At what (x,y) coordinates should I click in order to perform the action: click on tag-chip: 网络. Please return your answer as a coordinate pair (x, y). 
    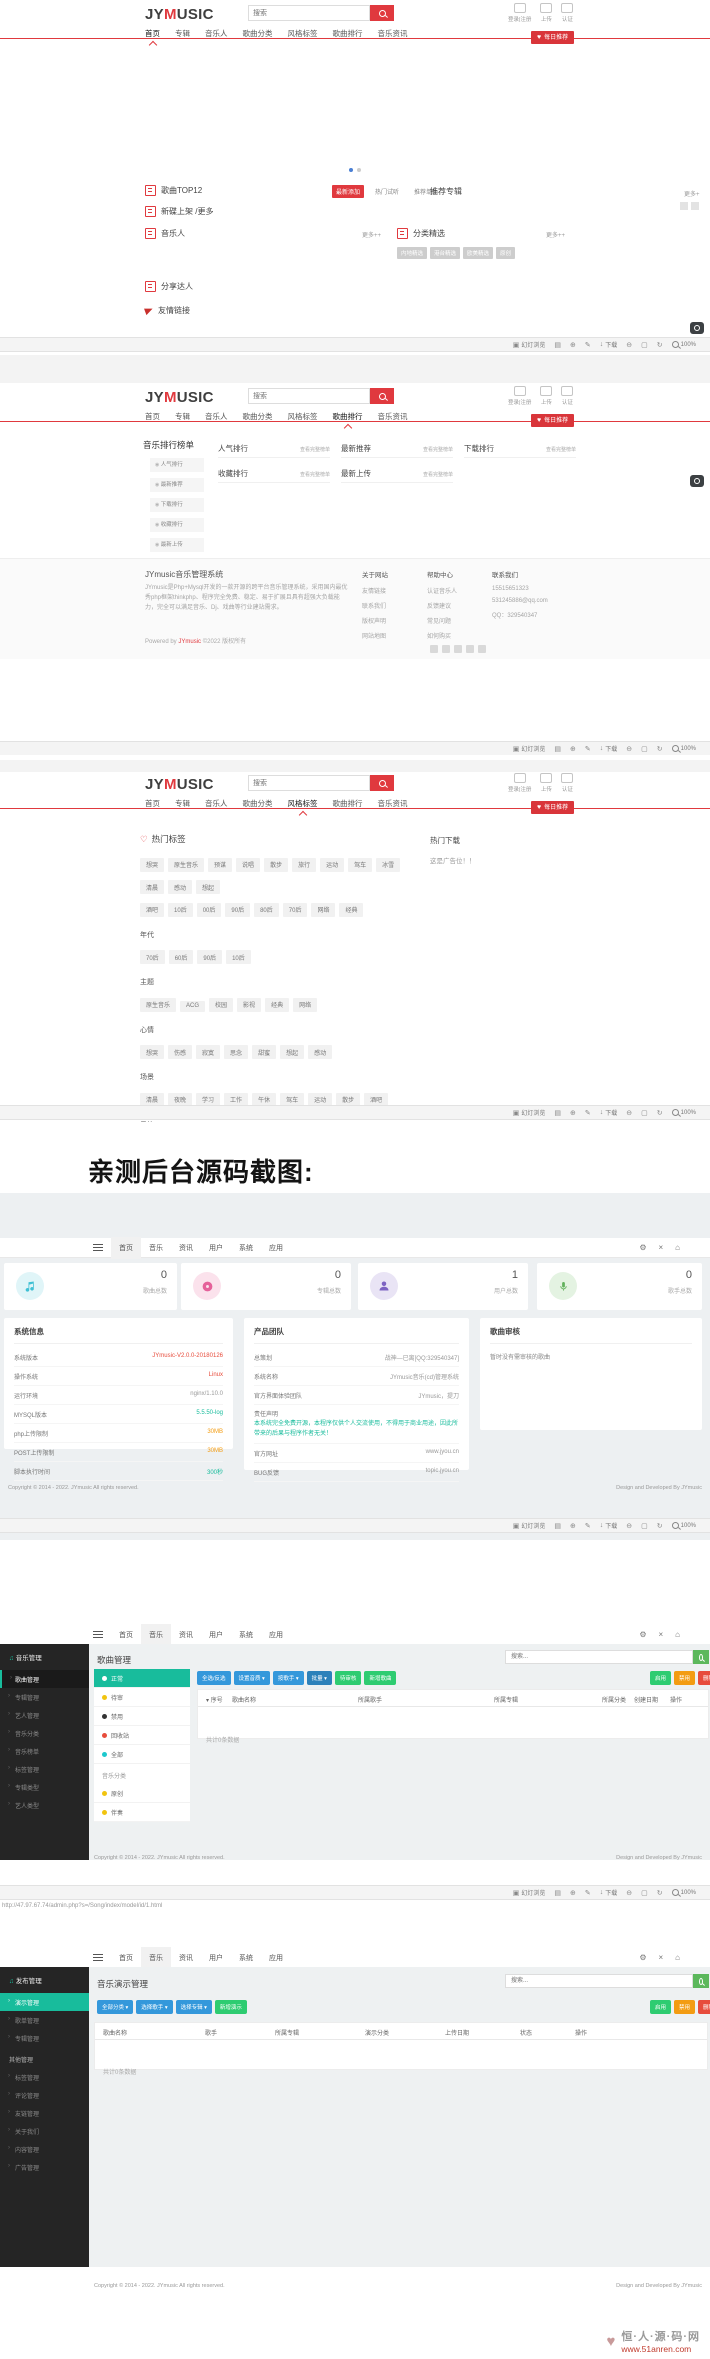
    Looking at the image, I should click on (305, 1004).